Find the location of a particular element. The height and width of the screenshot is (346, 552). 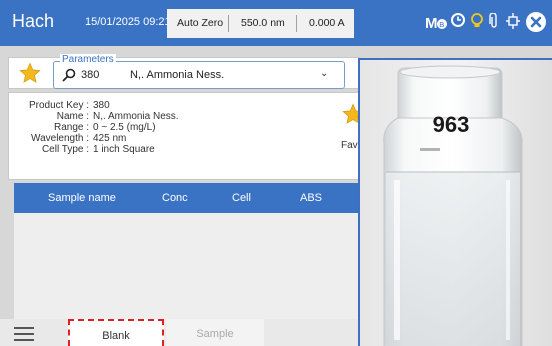

brand-title: Hach is located at coordinates (33, 21).